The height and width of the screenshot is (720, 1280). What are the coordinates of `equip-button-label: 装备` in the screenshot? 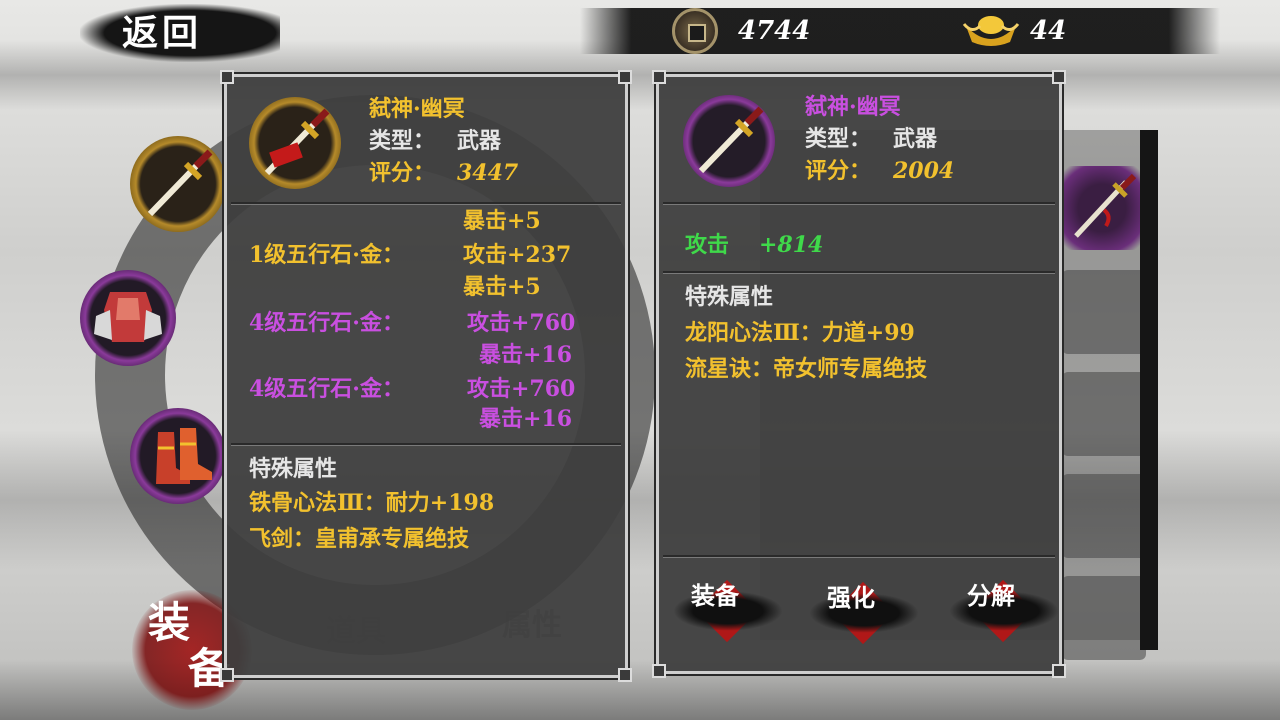 It's located at (715, 595).